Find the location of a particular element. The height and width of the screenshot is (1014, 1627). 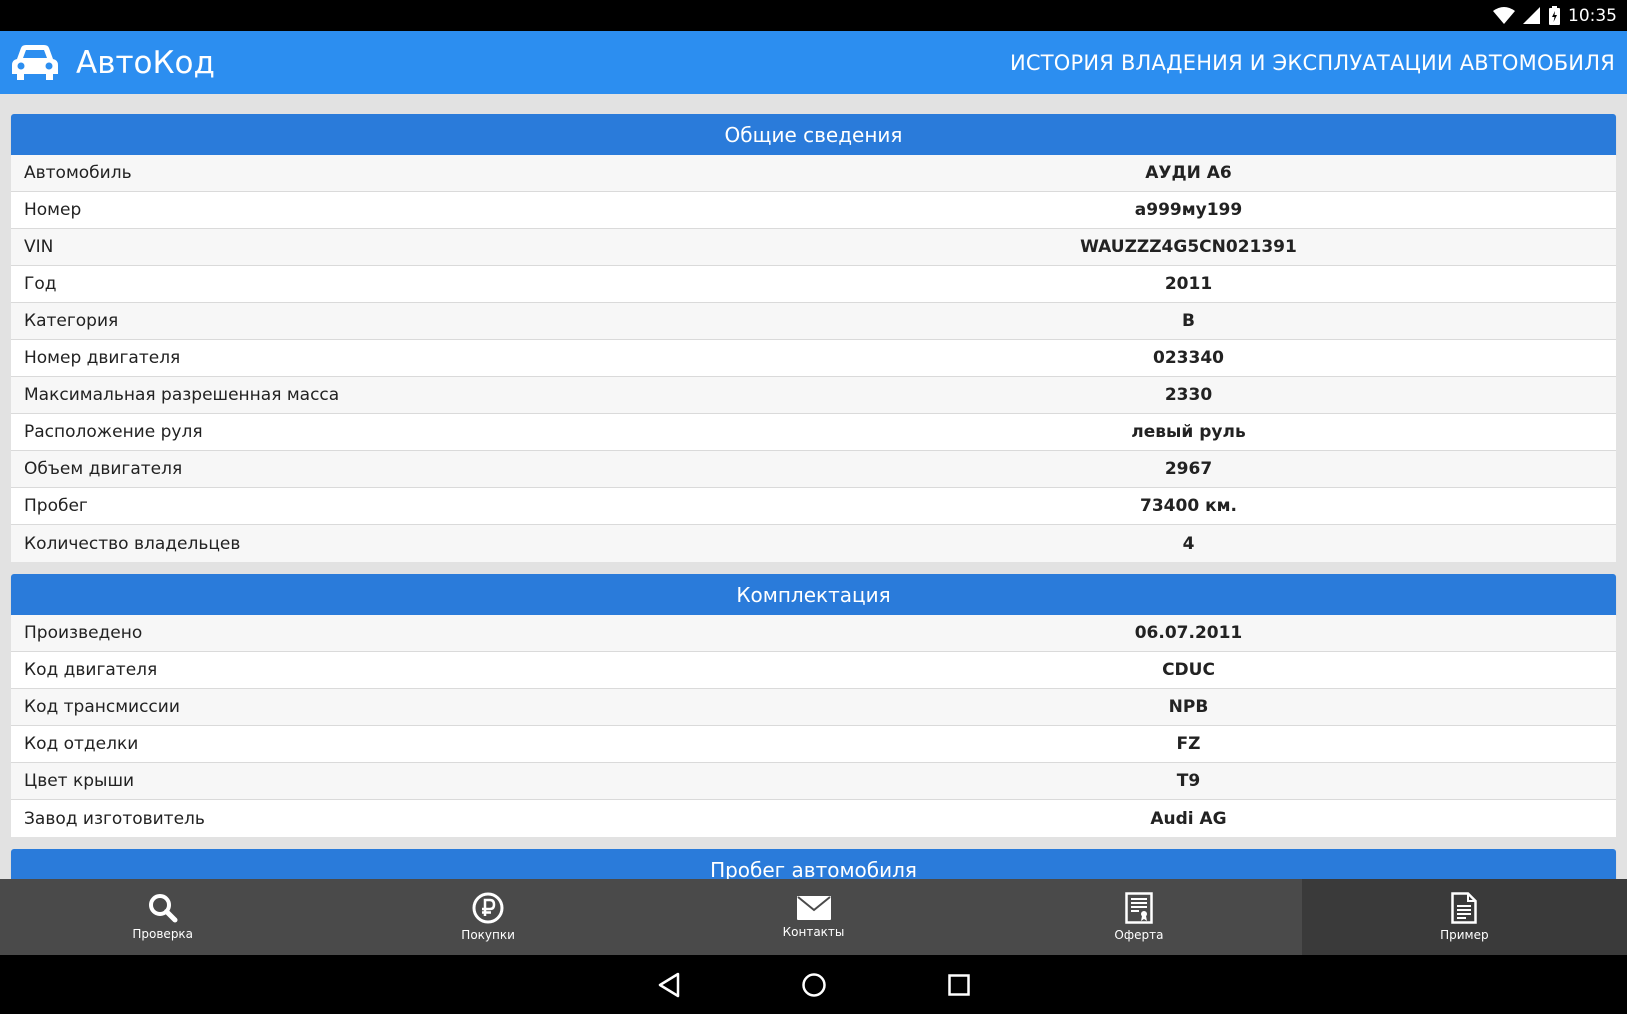

row-label: Максимальная разрешенная масса is located at coordinates (182, 395).